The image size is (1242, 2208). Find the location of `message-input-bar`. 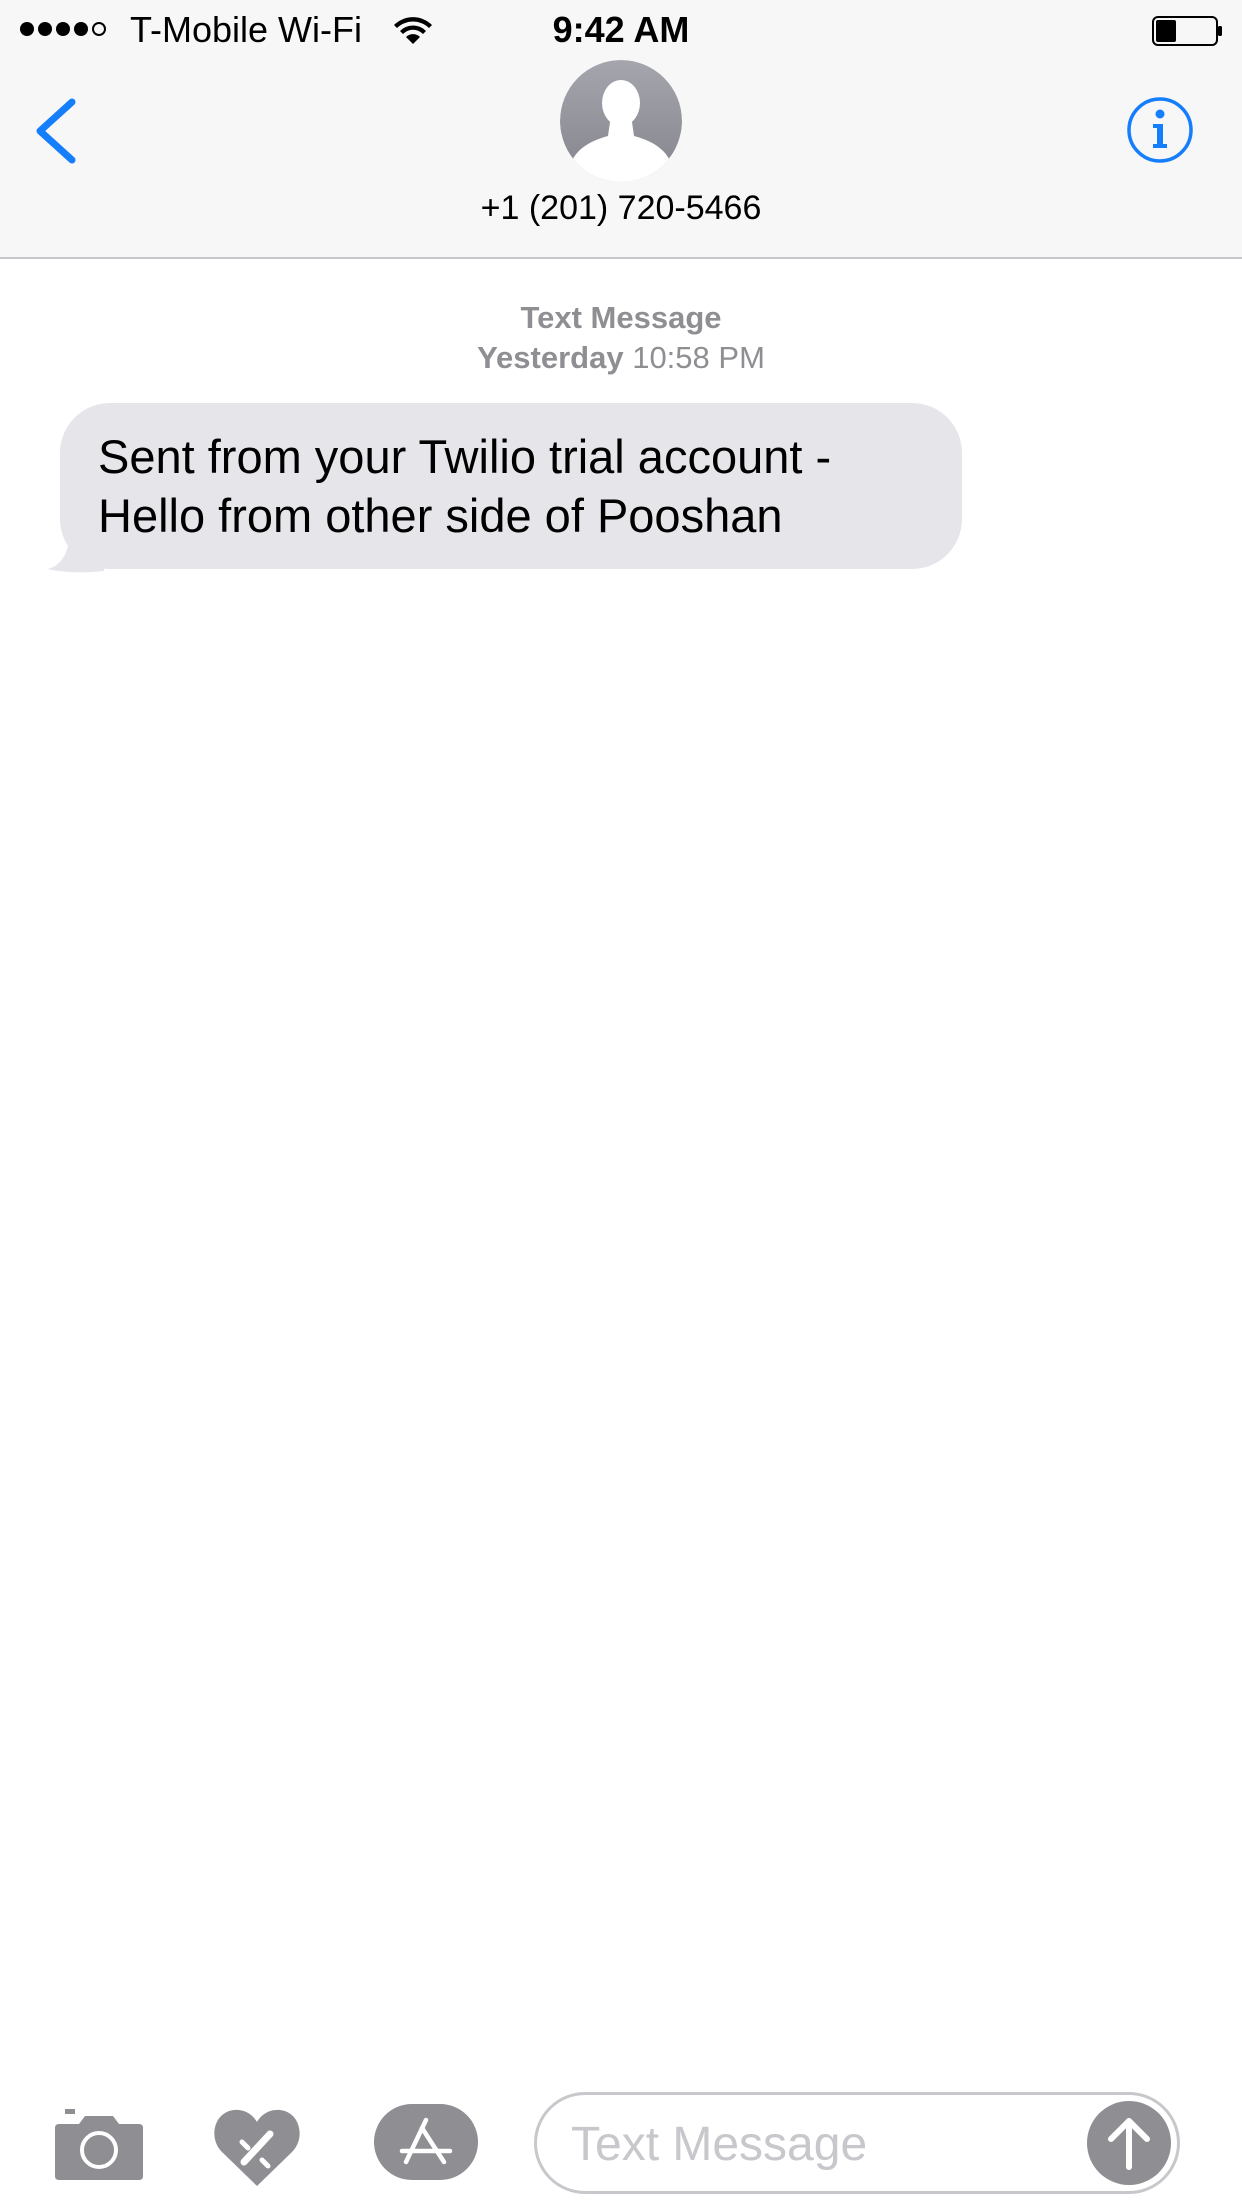

message-input-bar is located at coordinates (621, 2138).